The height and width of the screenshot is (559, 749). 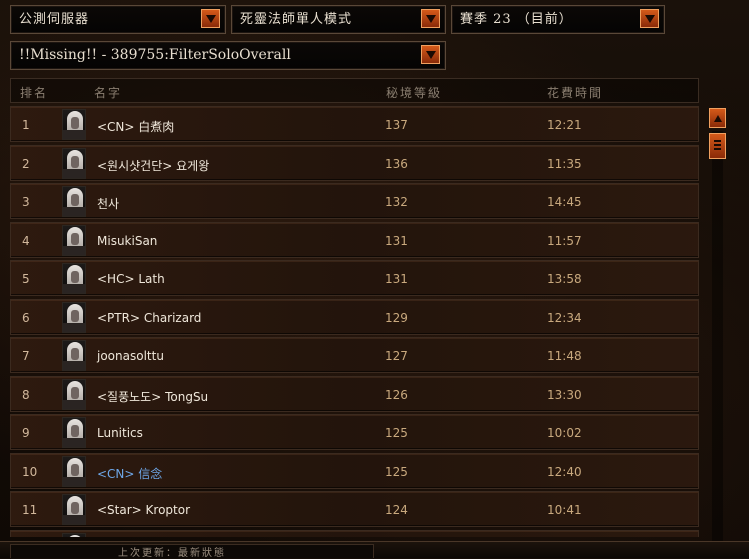 I want to click on row-name: <질풍노도> TongSu, so click(x=153, y=396).